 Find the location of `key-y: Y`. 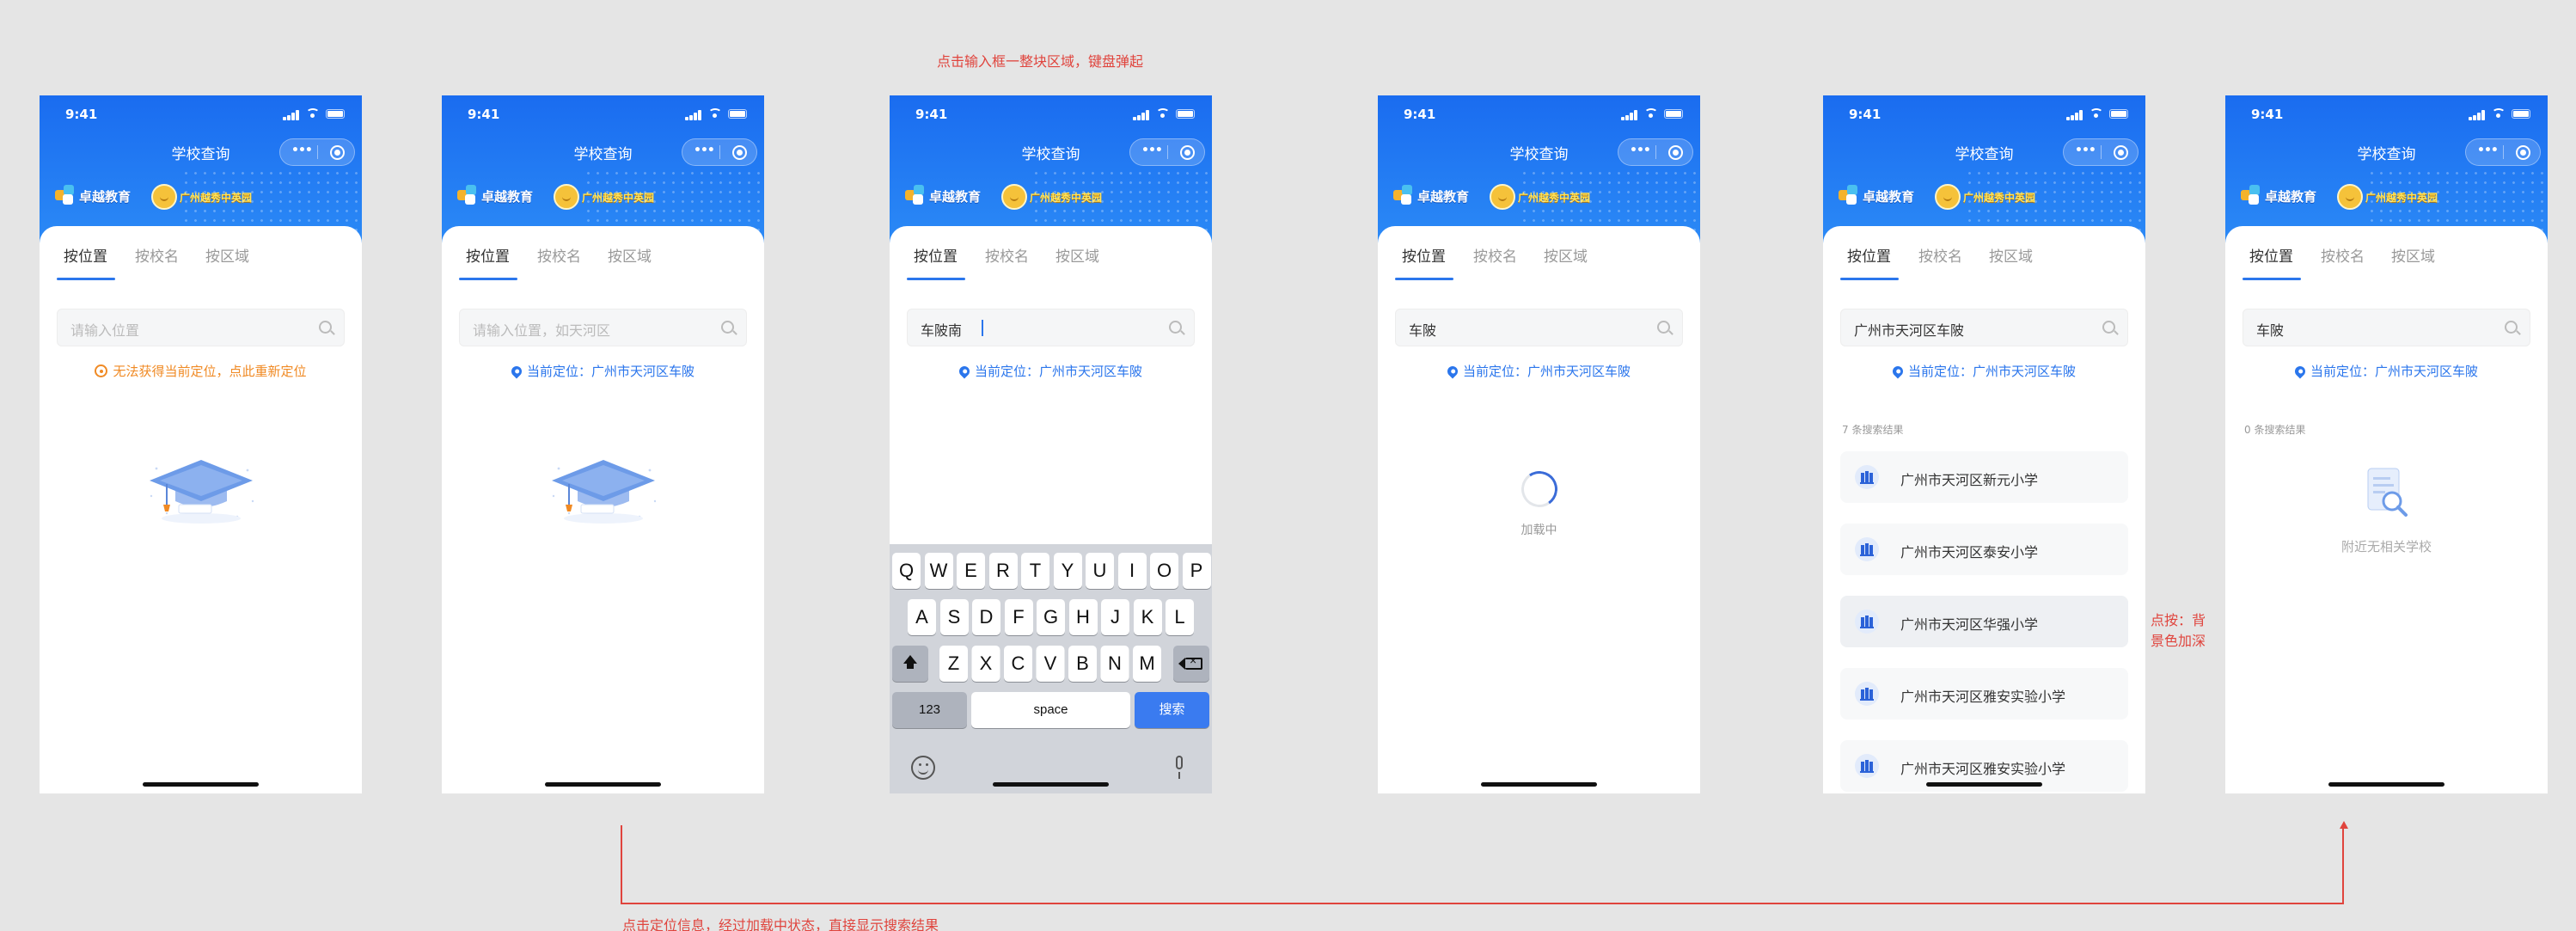

key-y: Y is located at coordinates (1067, 571).